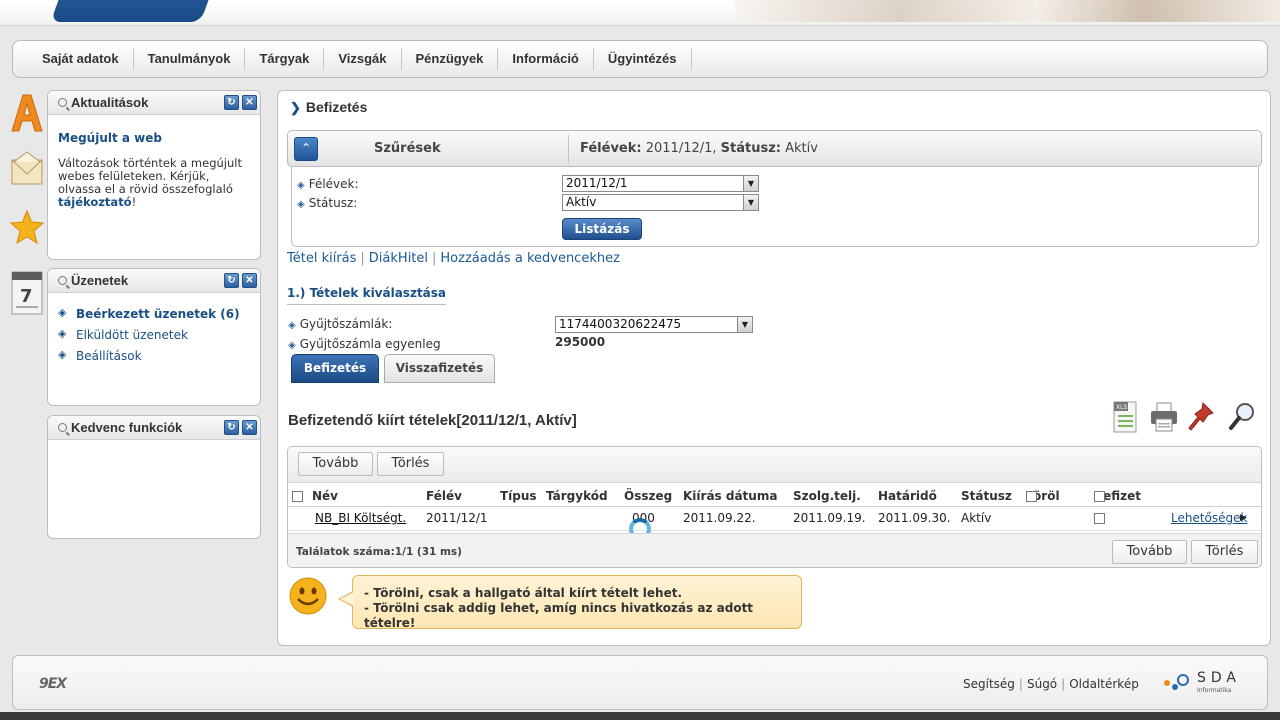 The image size is (1280, 720). I want to click on semester-label: Félévek:, so click(328, 184).